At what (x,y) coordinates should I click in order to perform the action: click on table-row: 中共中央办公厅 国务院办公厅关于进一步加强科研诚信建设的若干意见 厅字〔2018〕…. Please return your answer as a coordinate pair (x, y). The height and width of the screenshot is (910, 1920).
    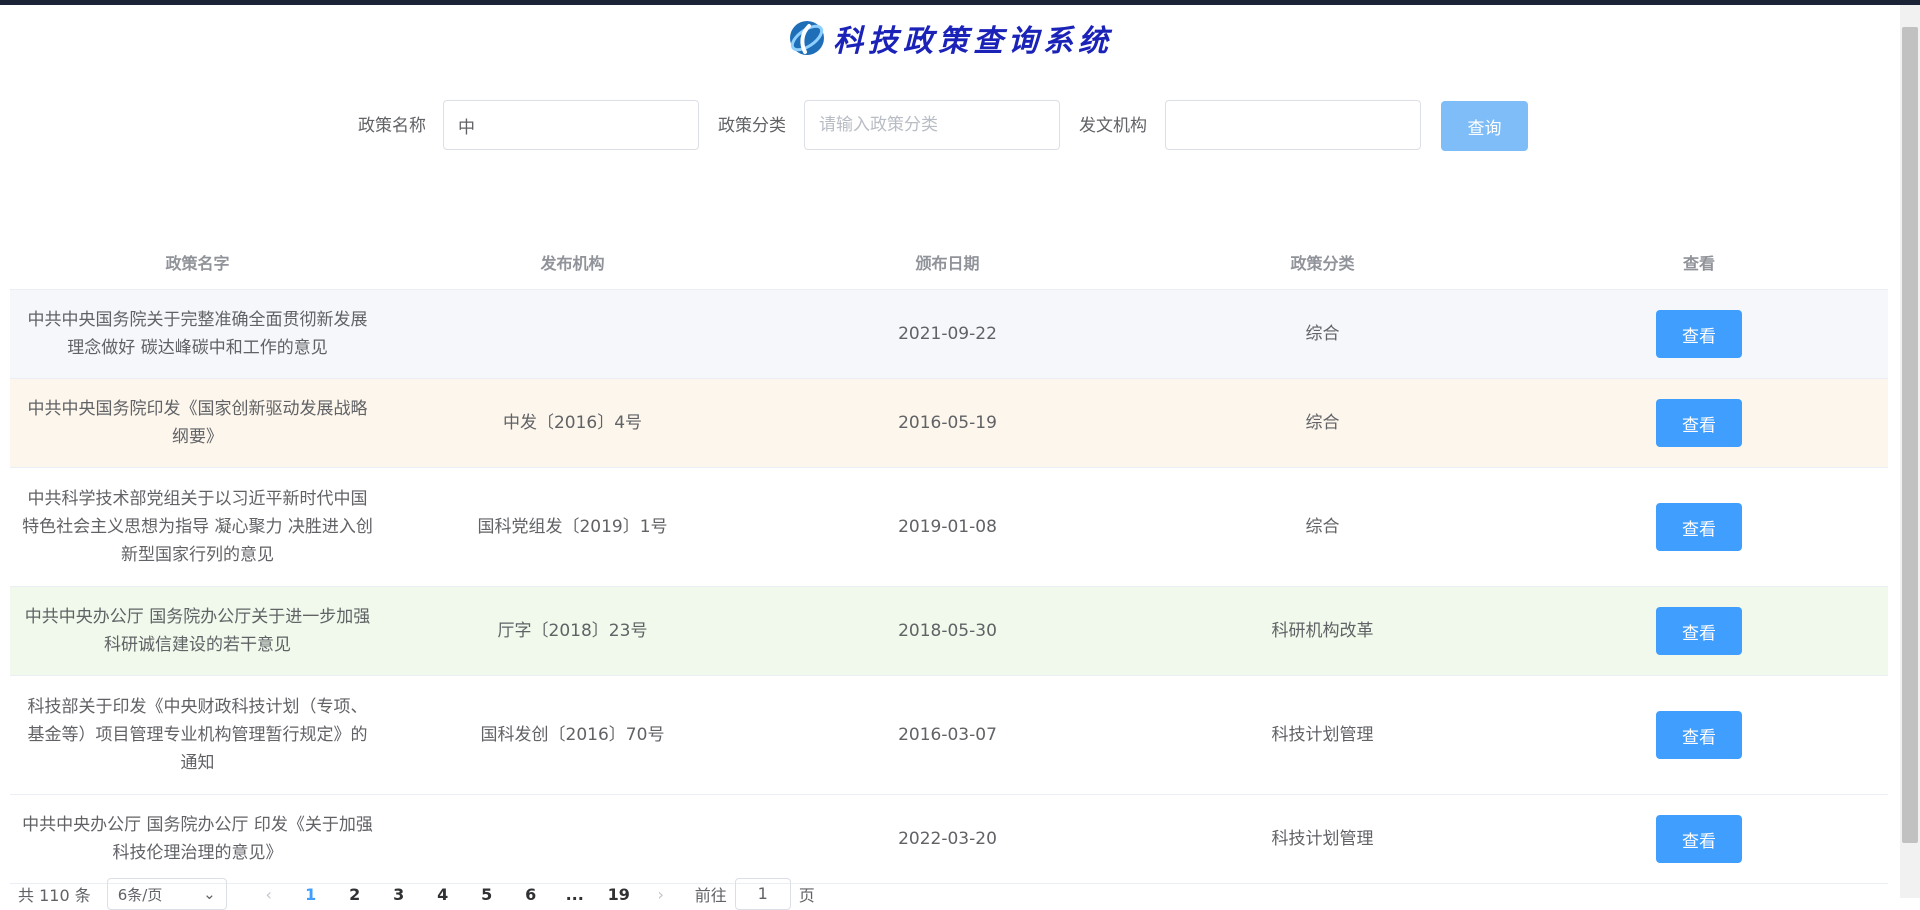
    Looking at the image, I should click on (949, 631).